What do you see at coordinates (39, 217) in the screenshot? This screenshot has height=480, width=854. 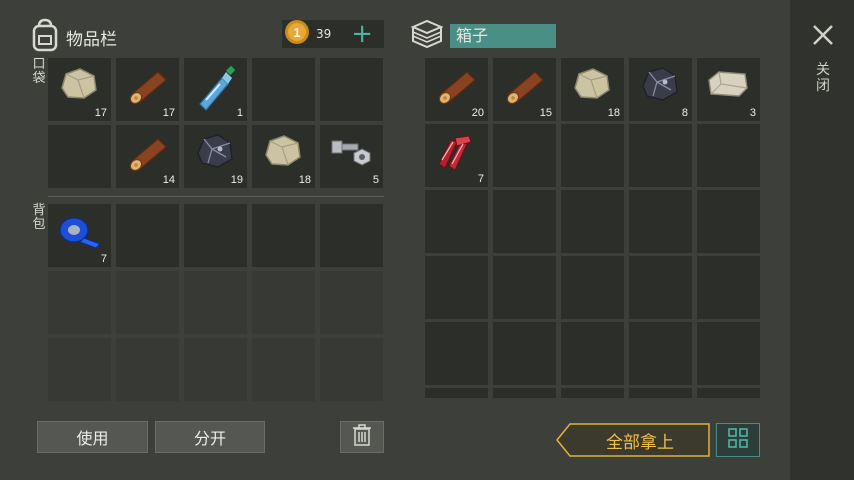 I see `backpack-label: 背包` at bounding box center [39, 217].